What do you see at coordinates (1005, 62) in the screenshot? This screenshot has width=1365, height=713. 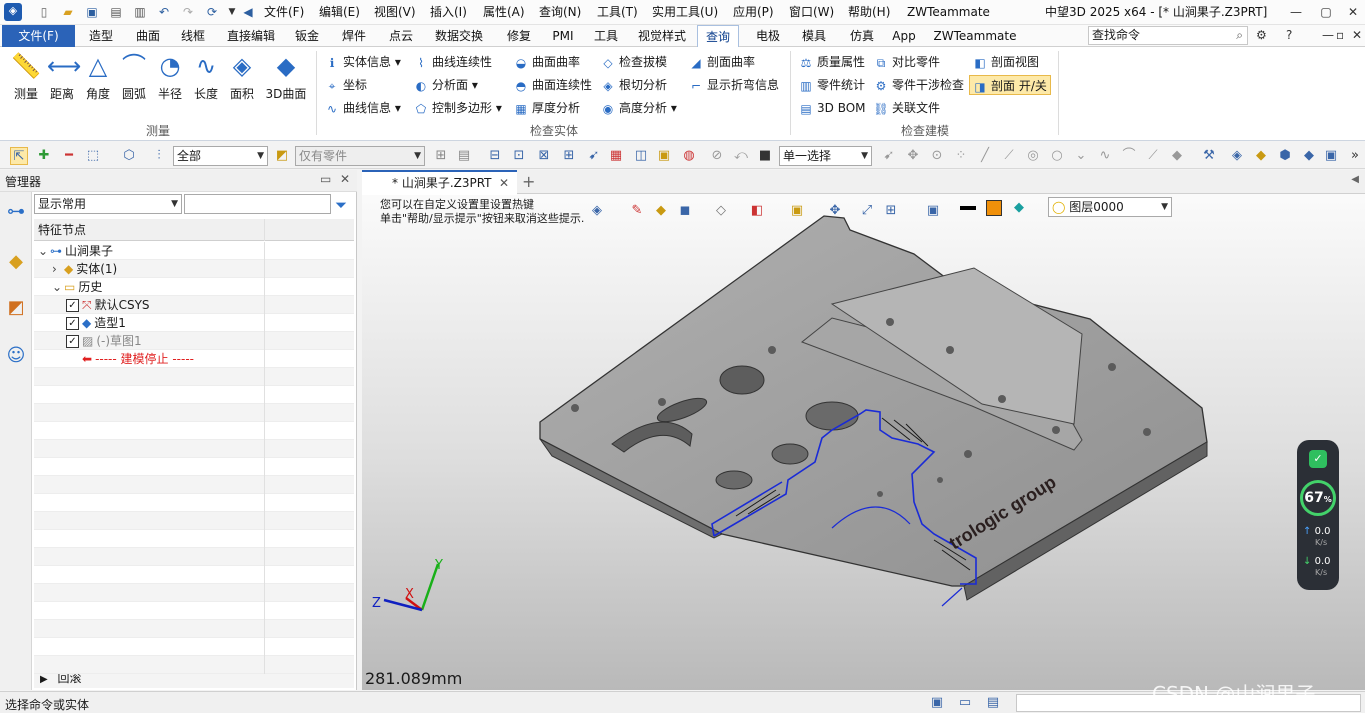 I see `section-view-button: ◧ 剖面视图` at bounding box center [1005, 62].